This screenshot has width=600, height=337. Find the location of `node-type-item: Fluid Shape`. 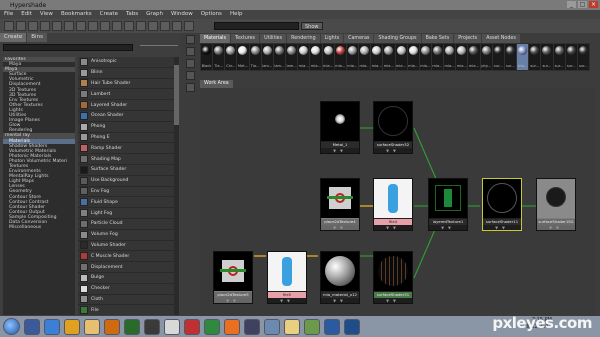

node-type-item: Fluid Shape is located at coordinates (126, 203).